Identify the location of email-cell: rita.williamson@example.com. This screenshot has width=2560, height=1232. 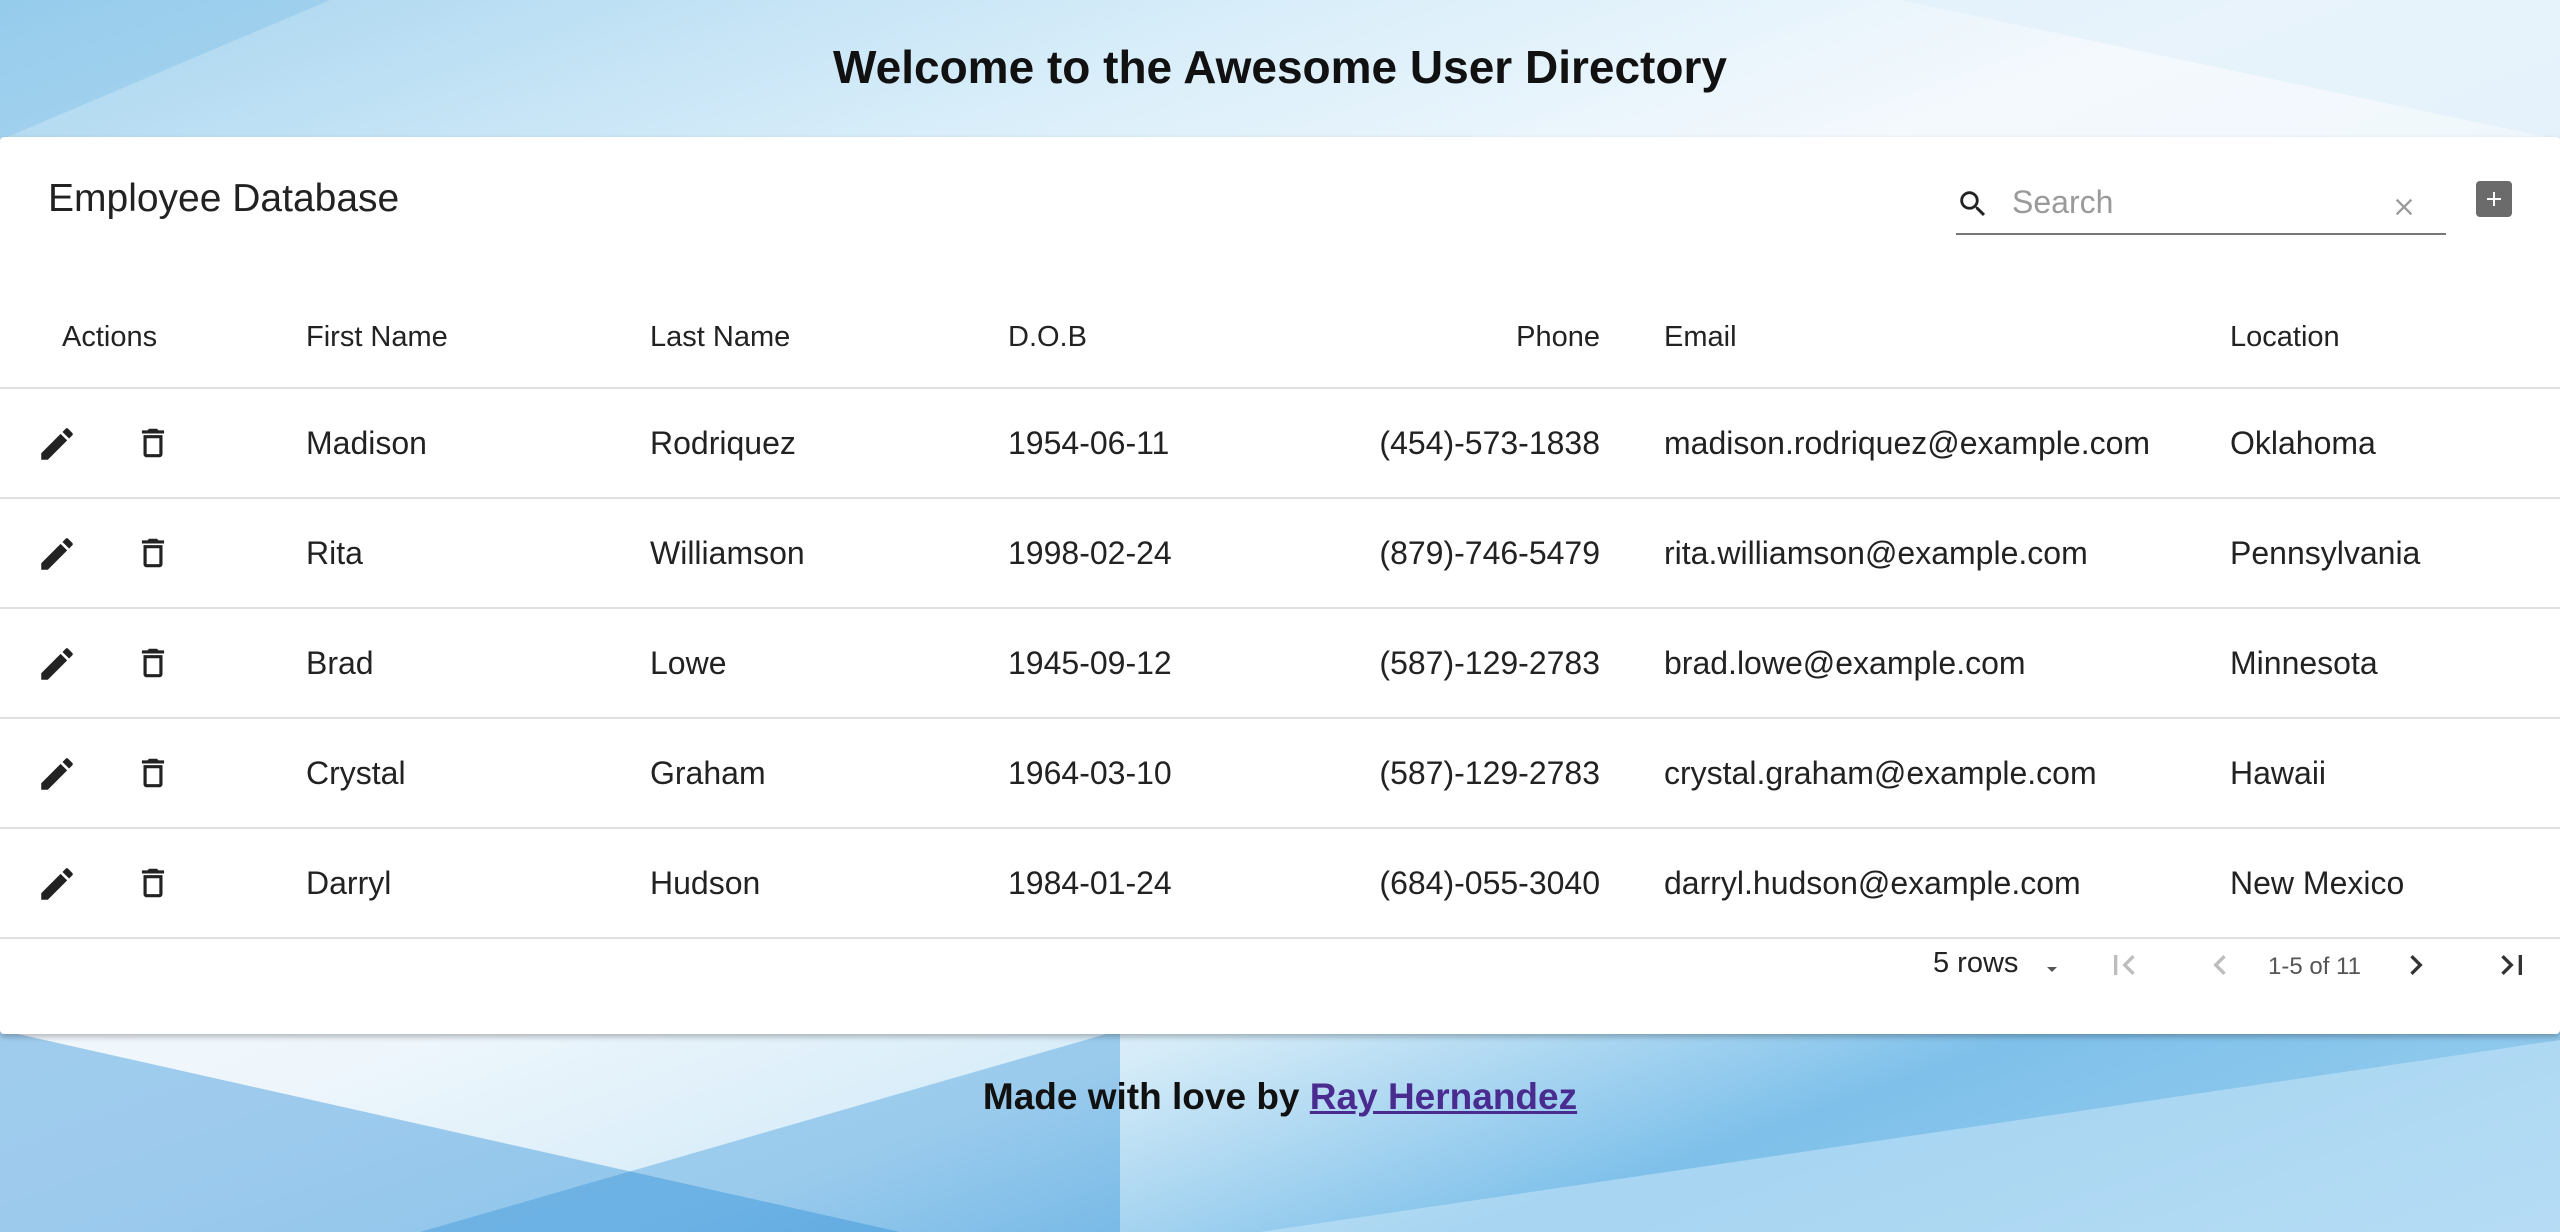
(1915, 553).